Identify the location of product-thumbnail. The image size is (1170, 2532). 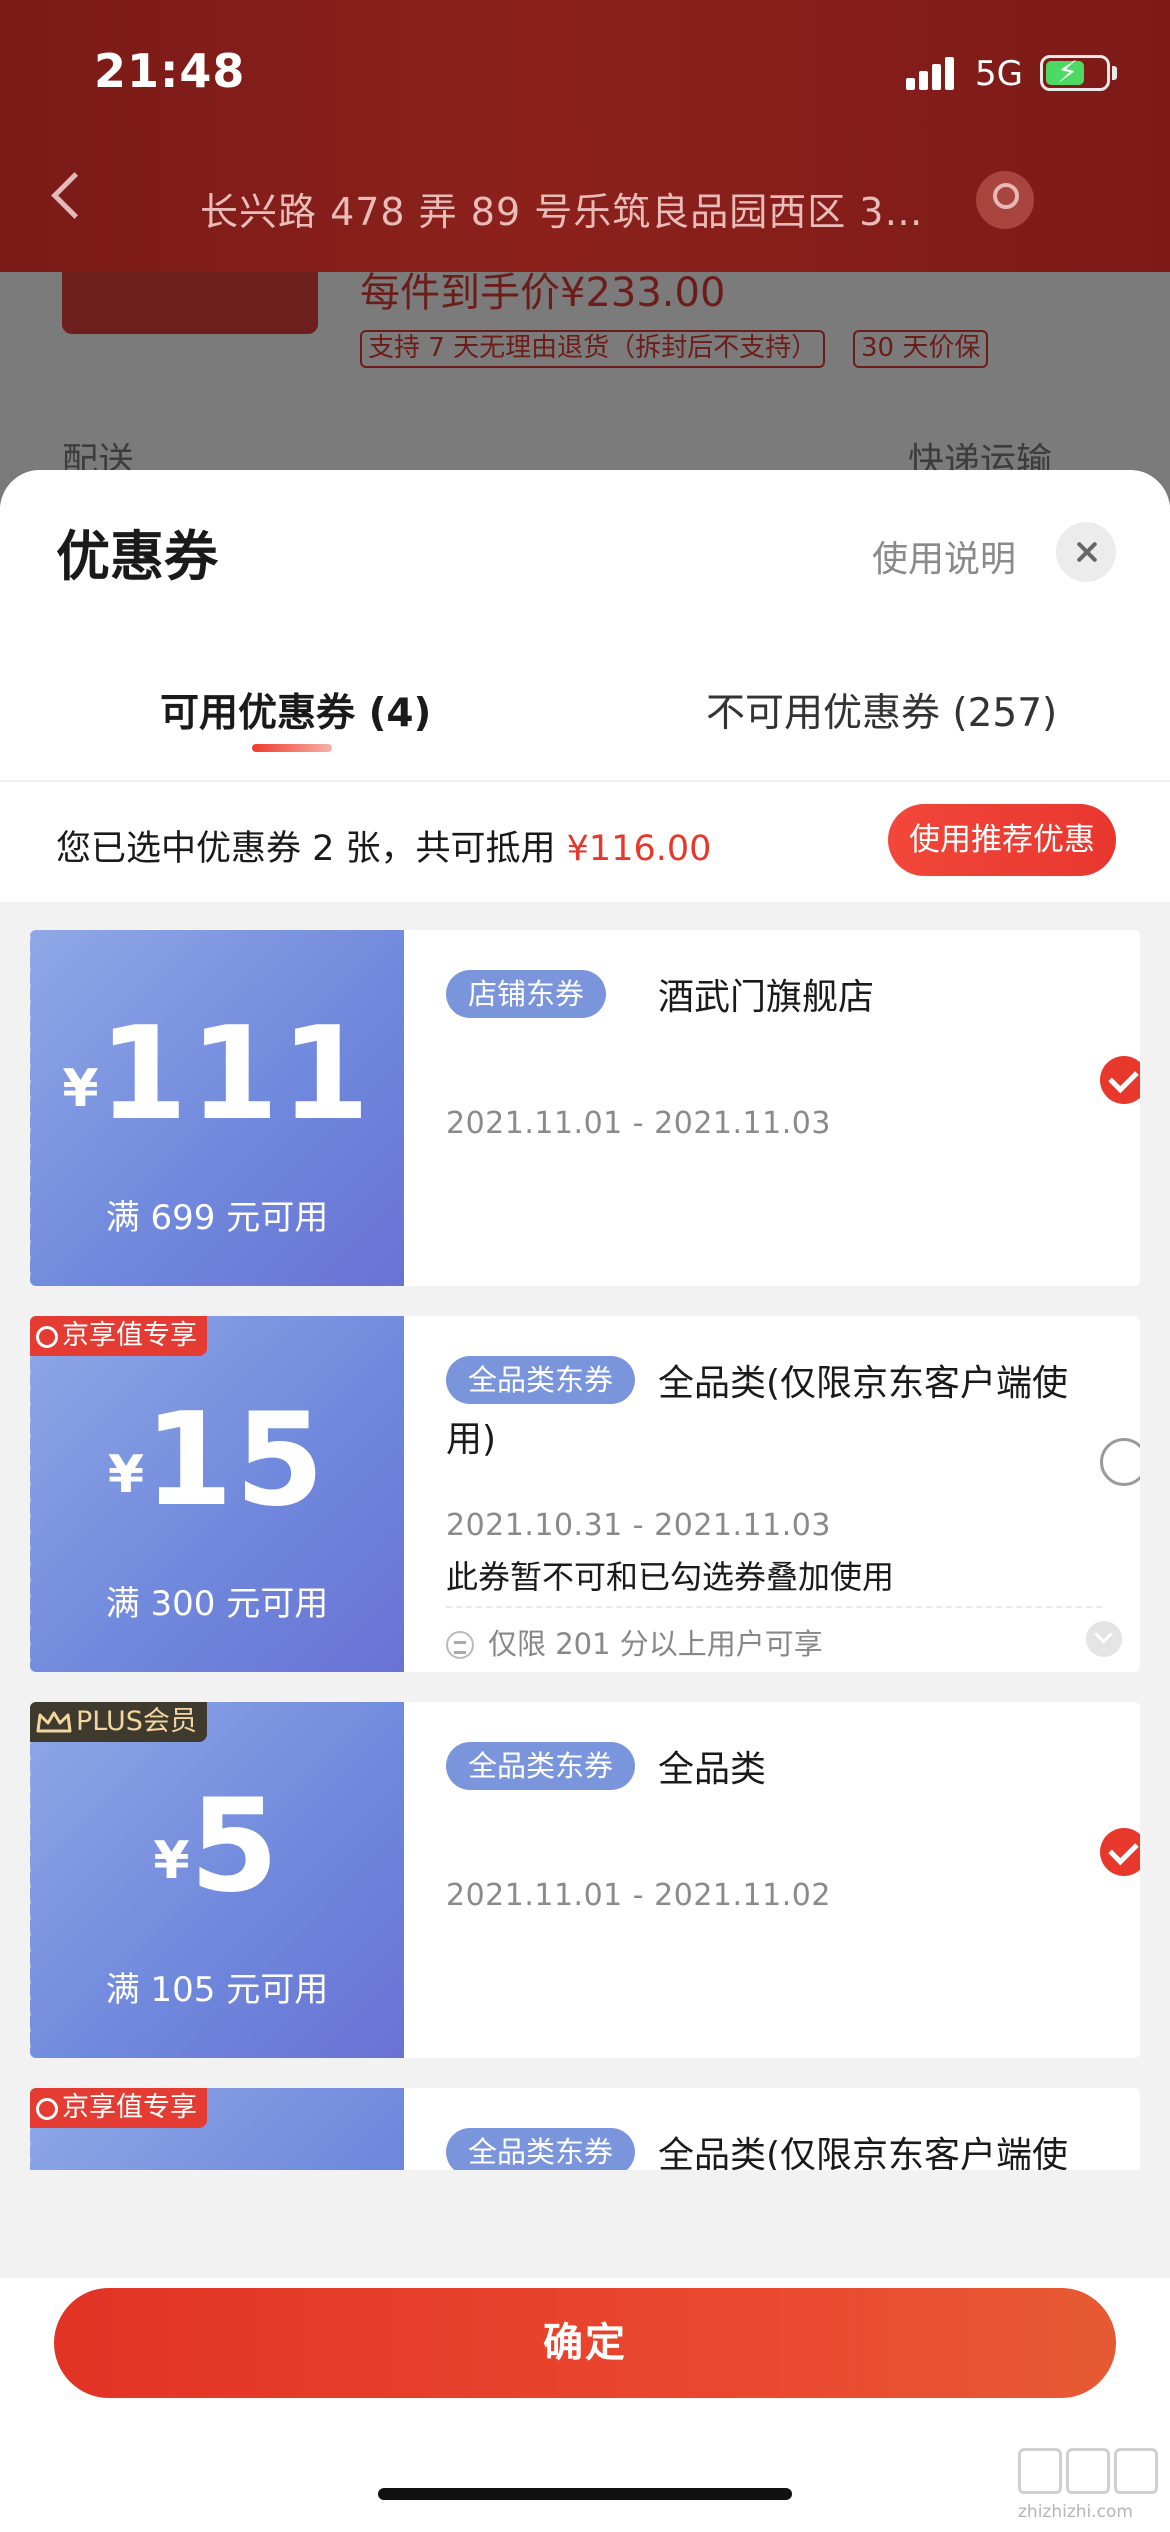
(190, 303).